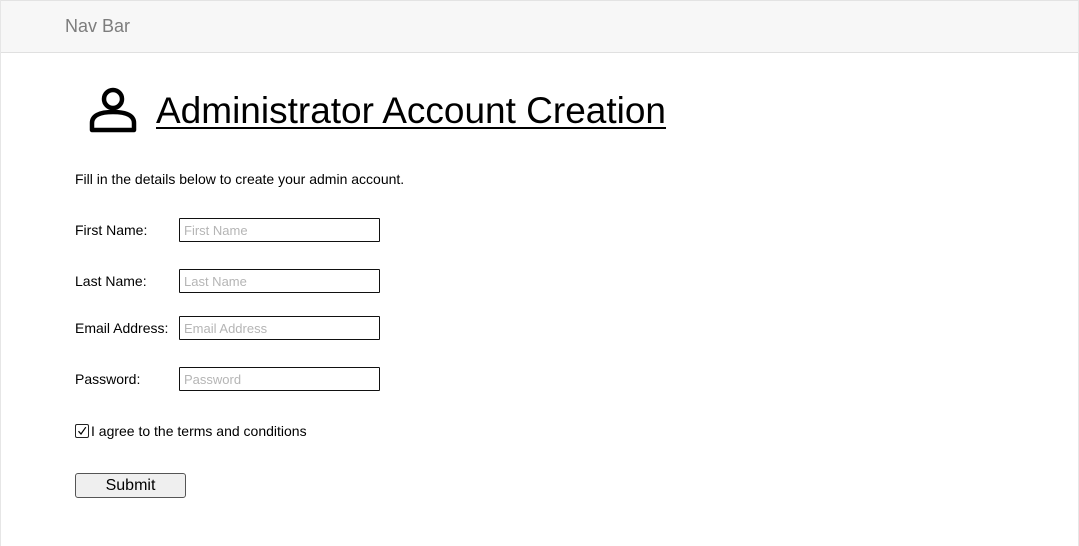 This screenshot has width=1079, height=546. Describe the element at coordinates (539, 26) in the screenshot. I see `navbar: Nav Bar` at that location.